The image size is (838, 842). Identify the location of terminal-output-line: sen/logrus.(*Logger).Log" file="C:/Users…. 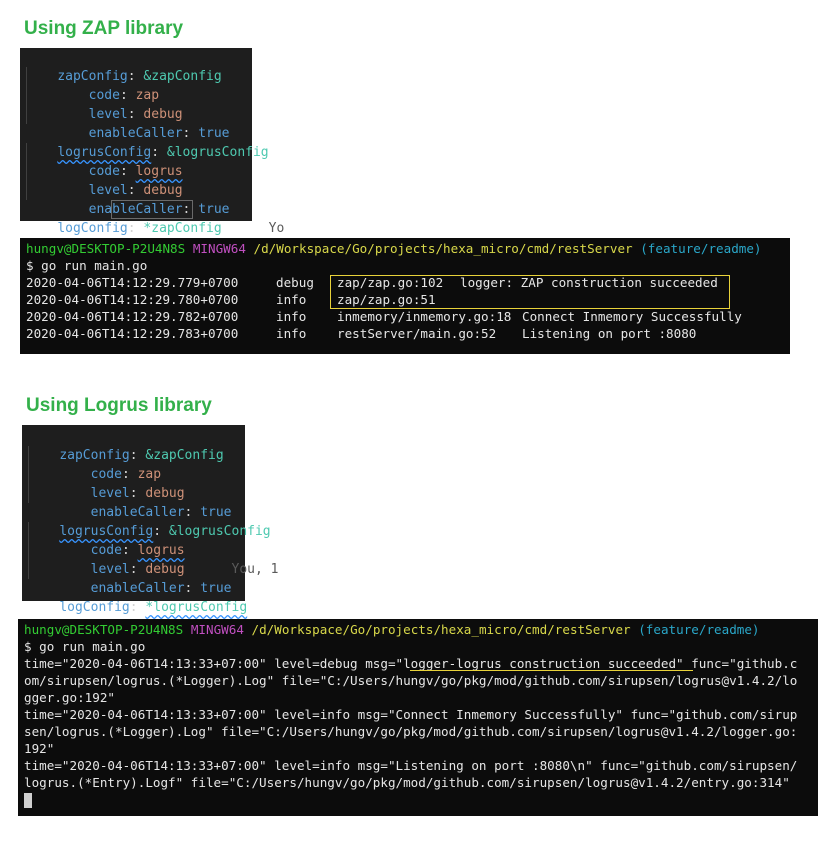
(411, 731).